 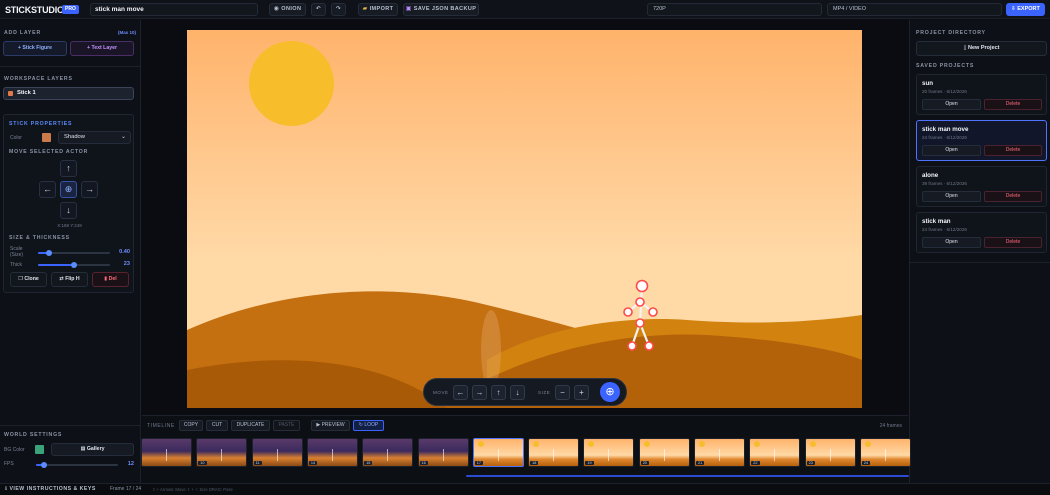 I want to click on timeline-frame: 17, so click(x=498, y=452).